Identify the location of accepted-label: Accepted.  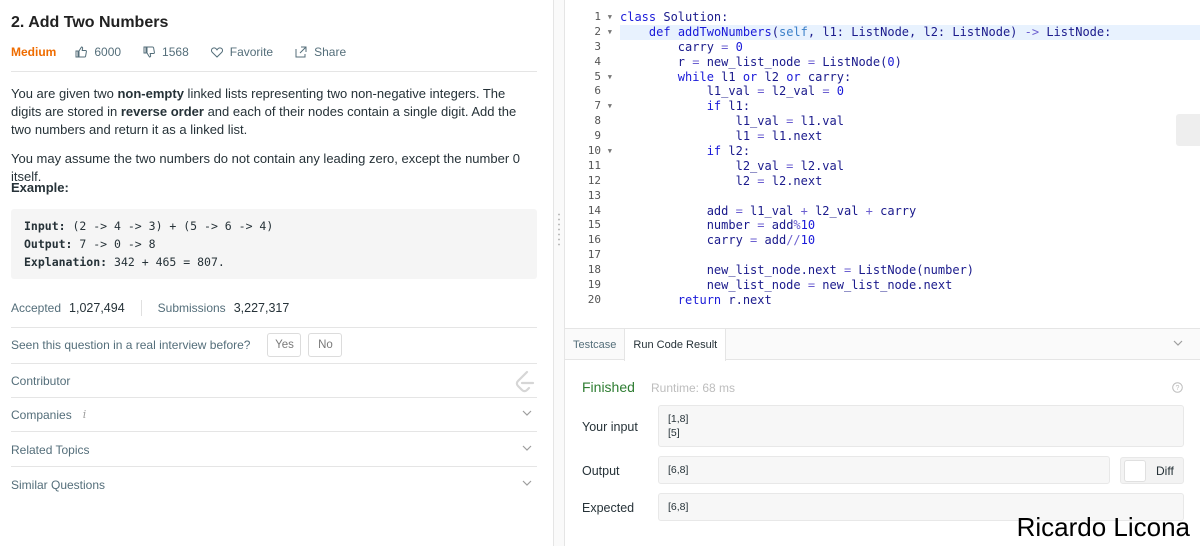
(36, 308).